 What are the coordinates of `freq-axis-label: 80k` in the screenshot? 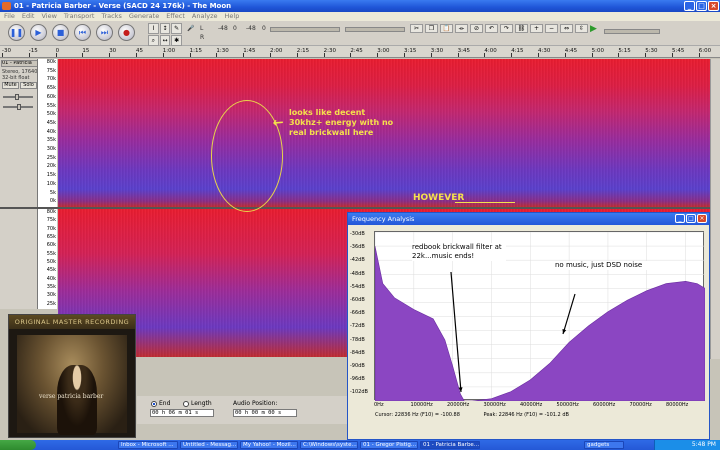 It's located at (51, 62).